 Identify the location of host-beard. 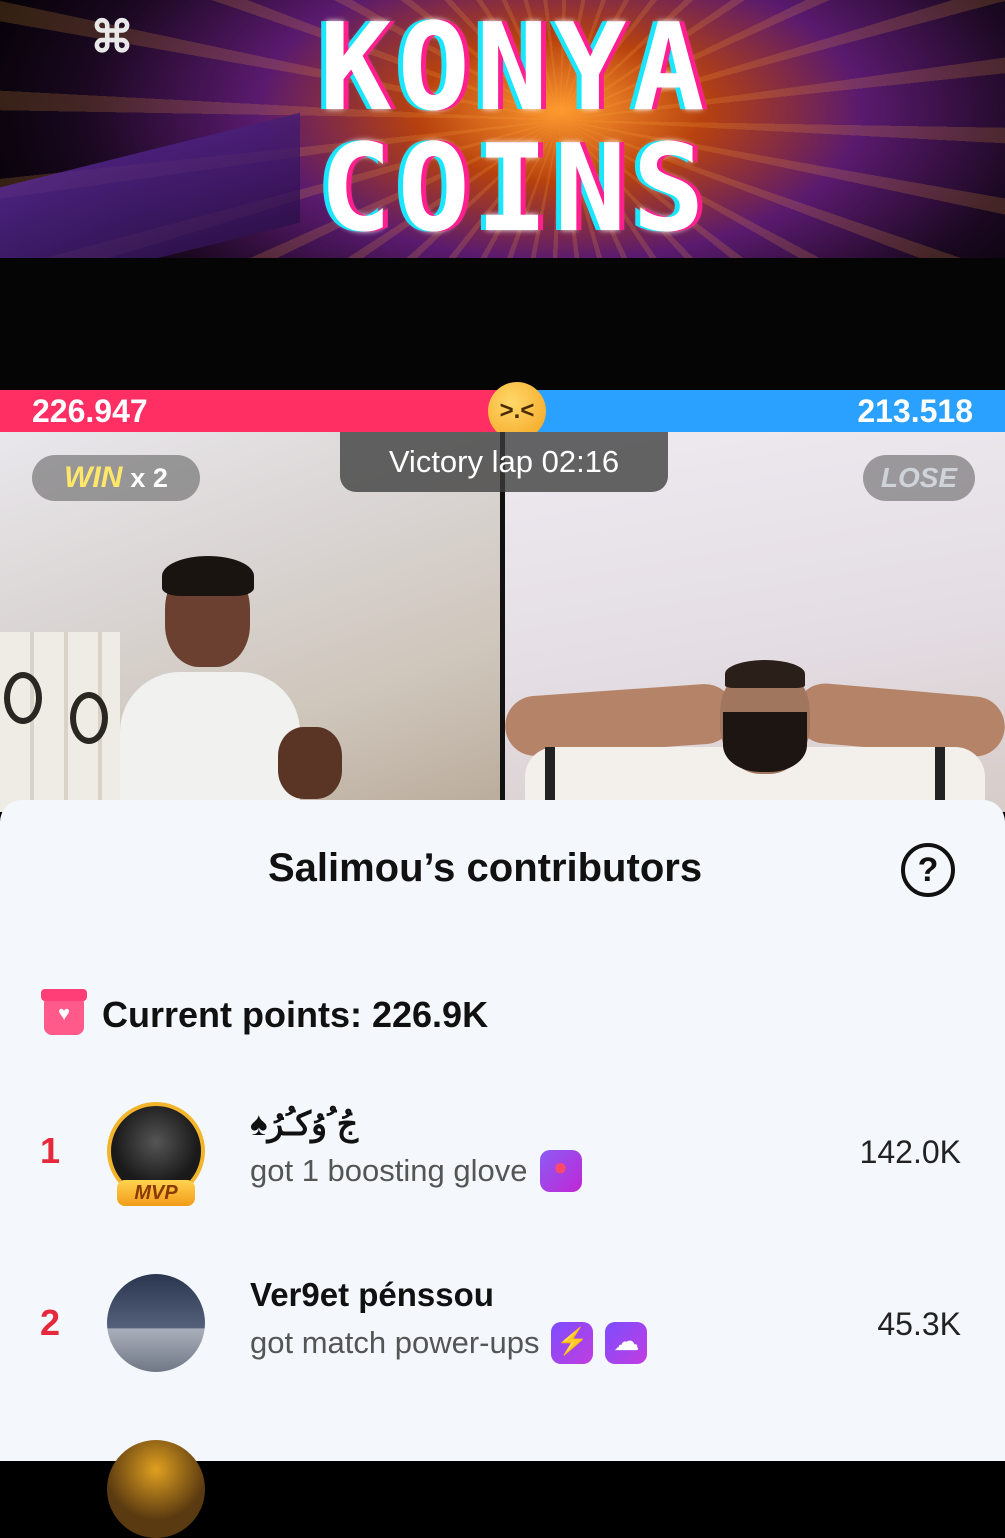
(765, 742).